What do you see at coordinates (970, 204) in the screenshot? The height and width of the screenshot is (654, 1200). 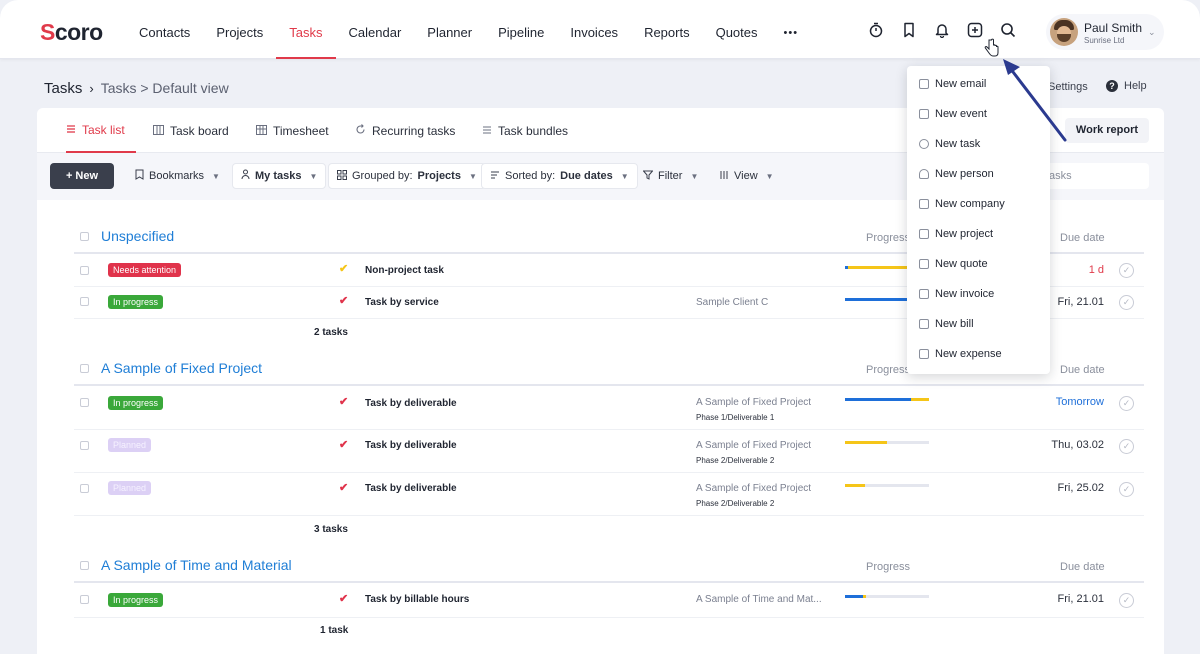 I see `menu-item-label: New company` at bounding box center [970, 204].